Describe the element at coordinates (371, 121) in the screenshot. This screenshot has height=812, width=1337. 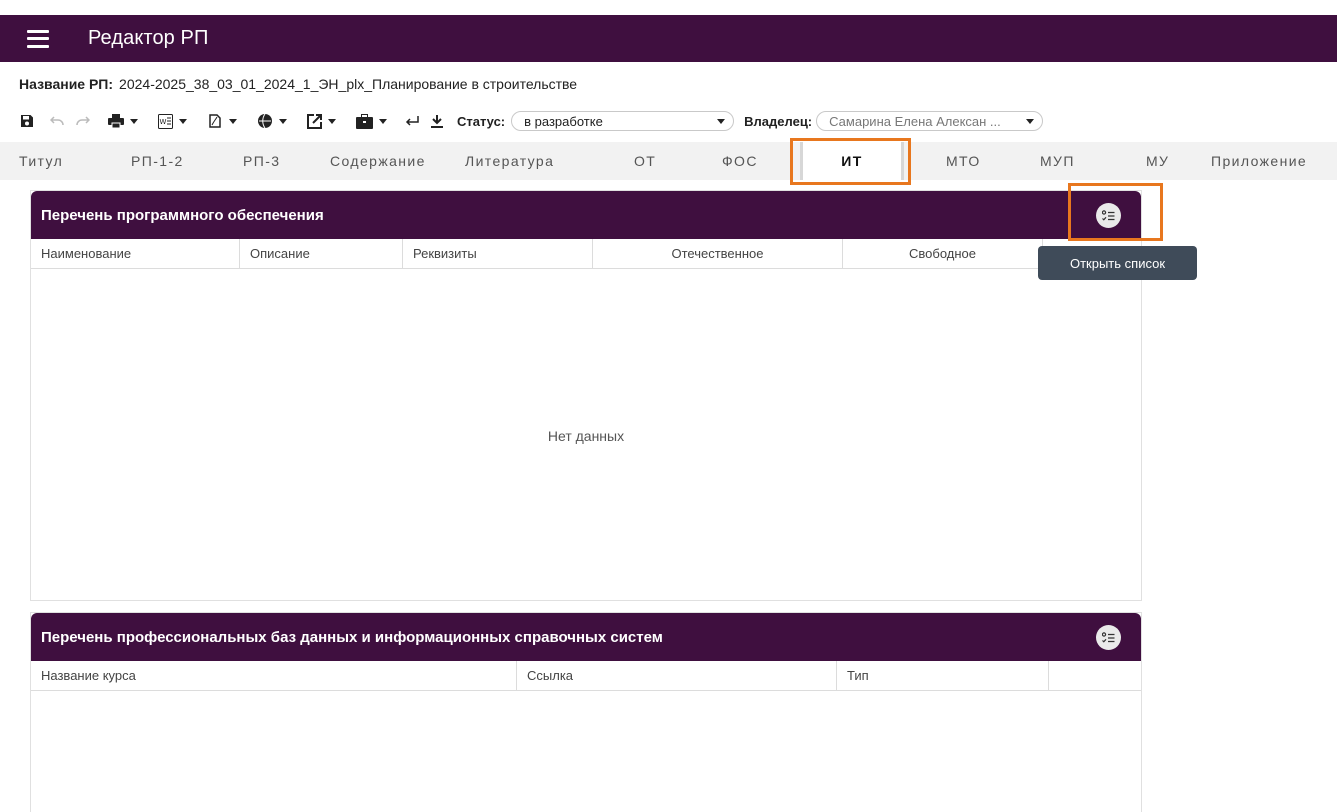
I see `briefcase-icon` at that location.